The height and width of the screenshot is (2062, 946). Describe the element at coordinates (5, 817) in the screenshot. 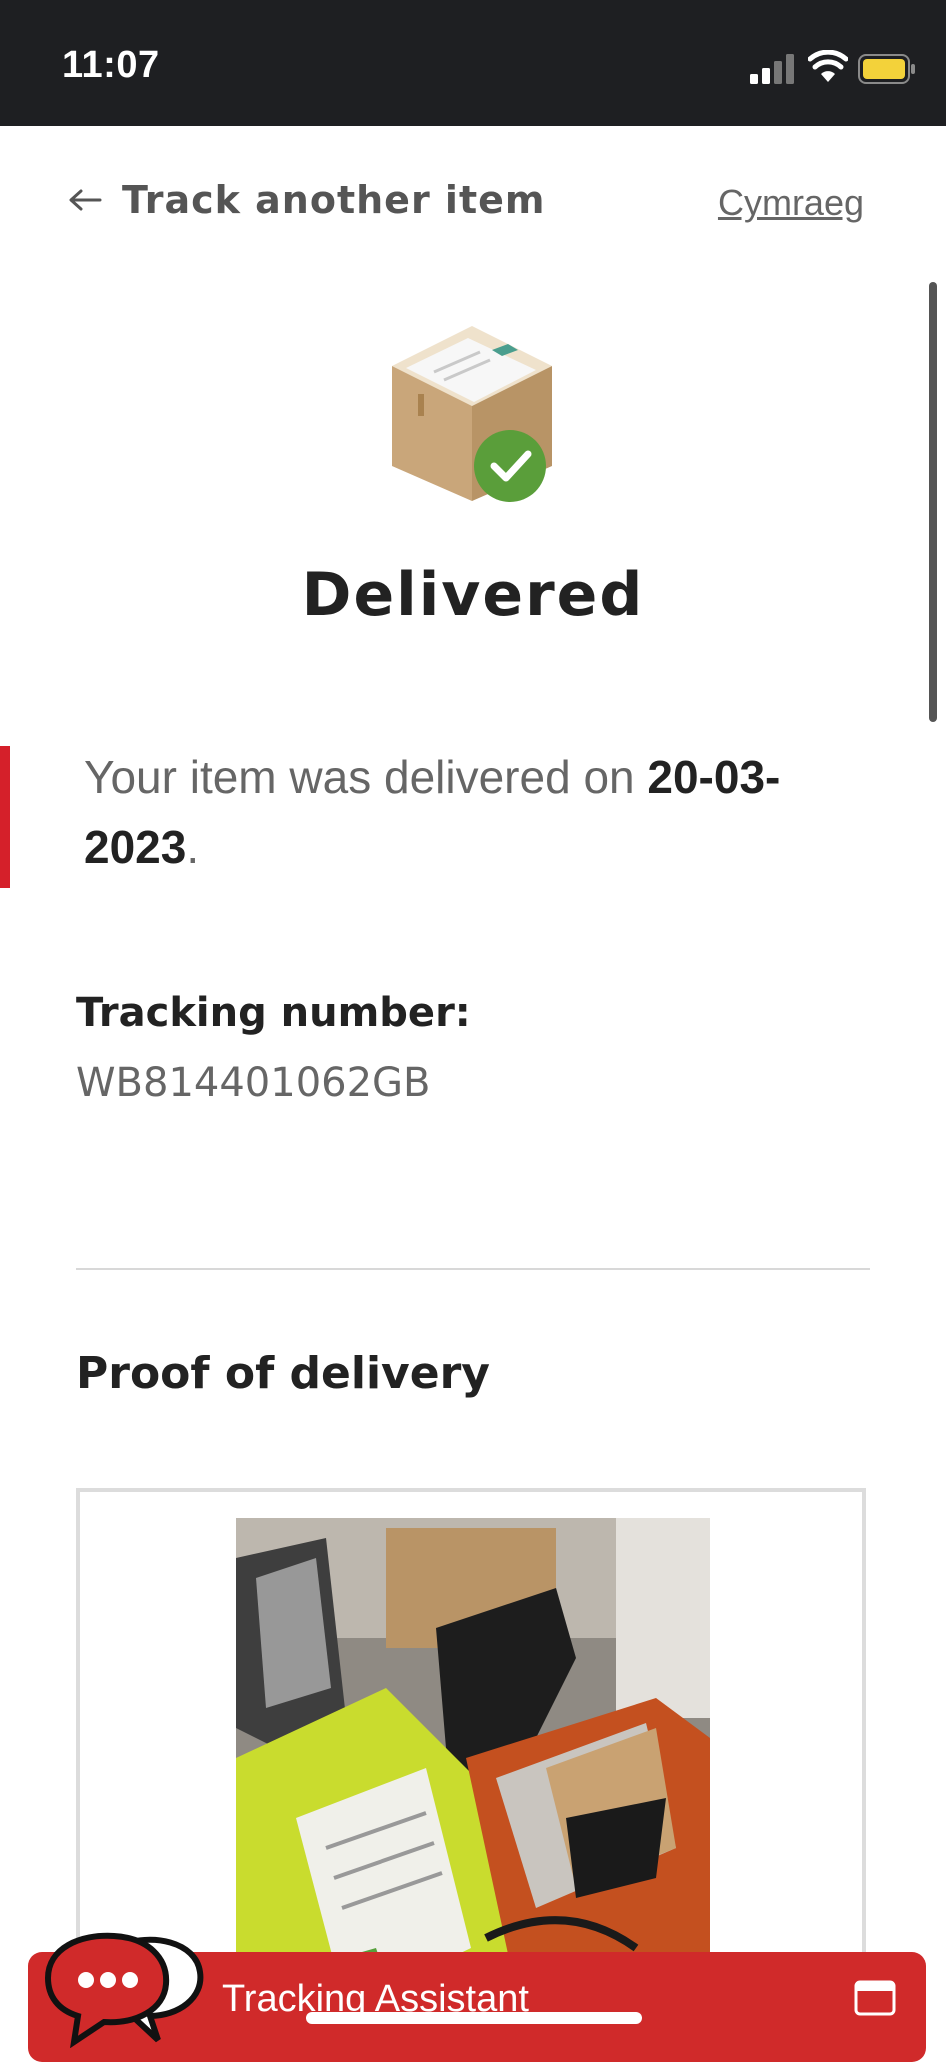

I see `status-accent-bar` at that location.